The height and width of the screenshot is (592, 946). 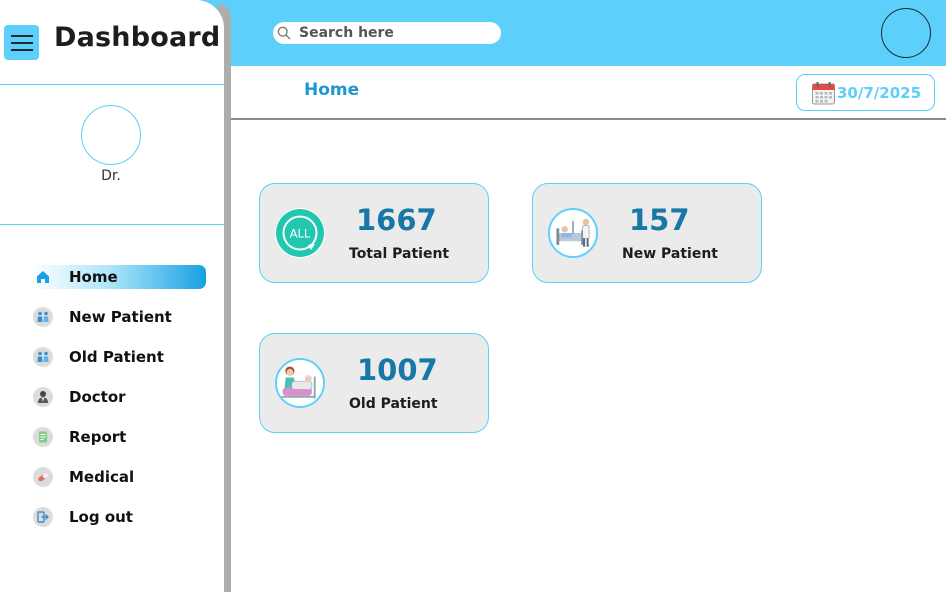 What do you see at coordinates (397, 370) in the screenshot?
I see `stat-value: 1007` at bounding box center [397, 370].